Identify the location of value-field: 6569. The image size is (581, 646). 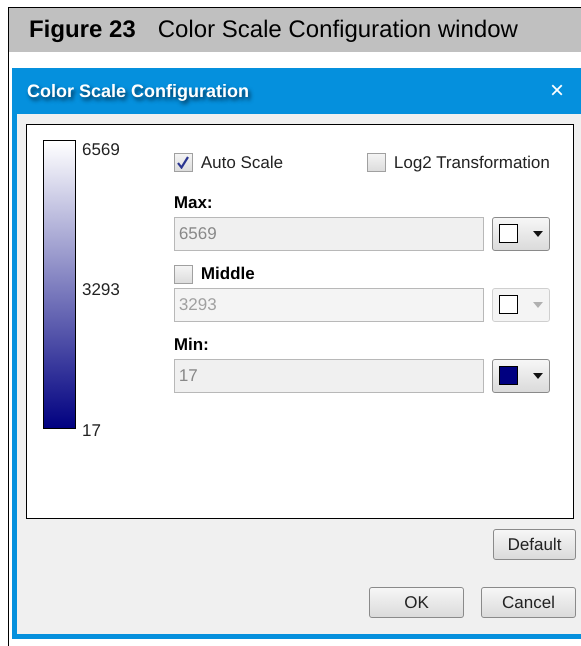
(329, 233).